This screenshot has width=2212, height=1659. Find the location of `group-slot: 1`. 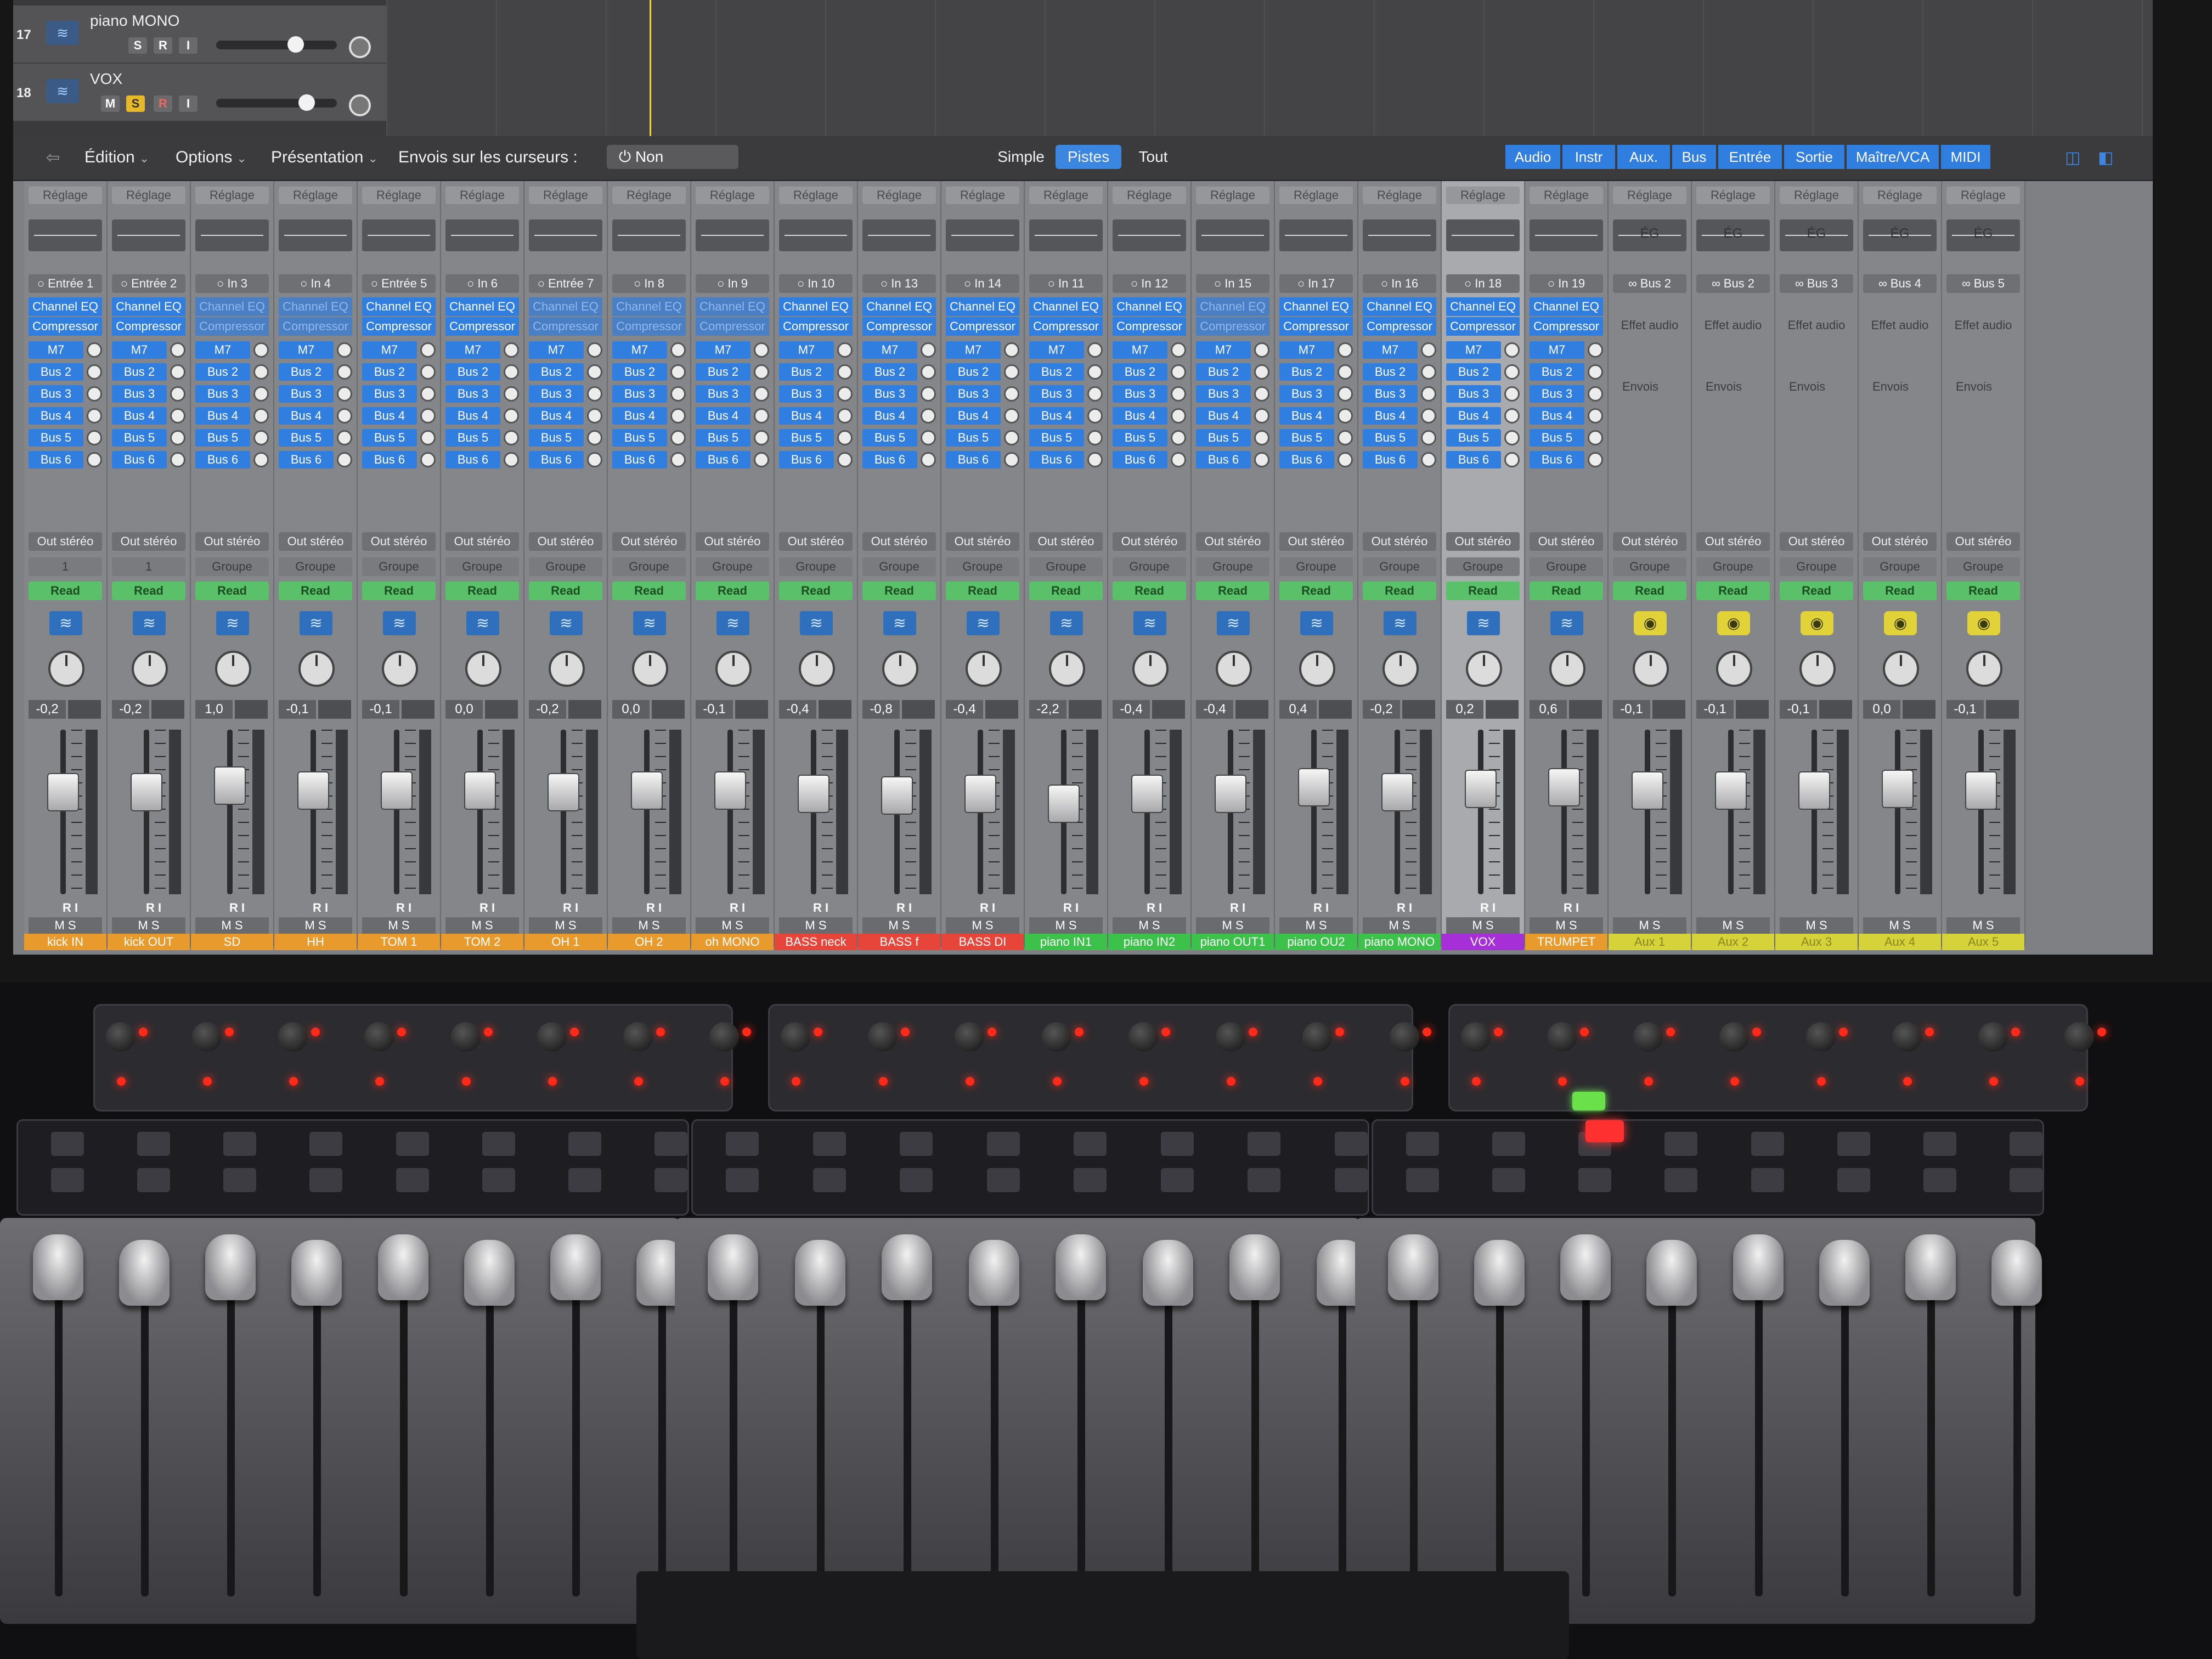

group-slot: 1 is located at coordinates (65, 567).